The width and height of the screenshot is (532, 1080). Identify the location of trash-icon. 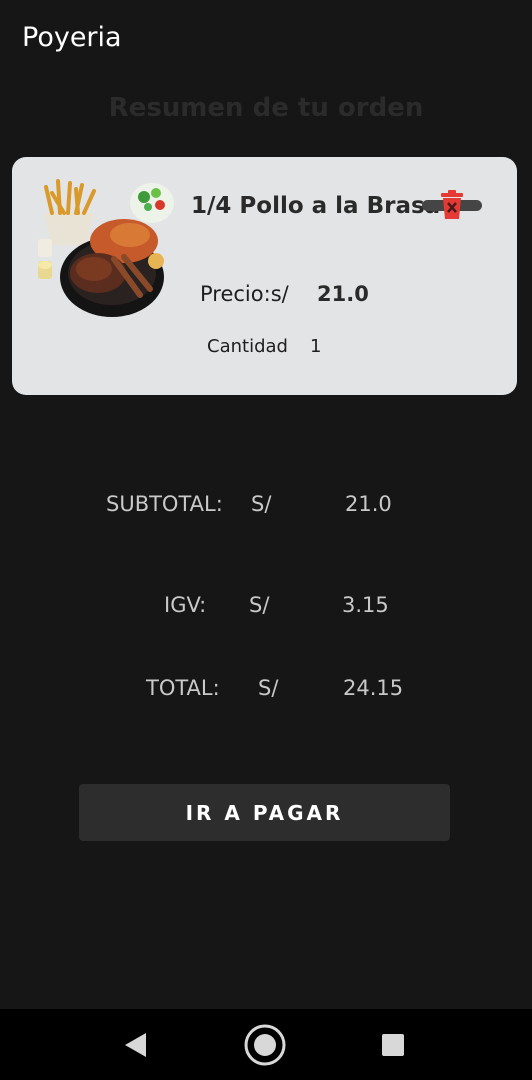
(452, 205).